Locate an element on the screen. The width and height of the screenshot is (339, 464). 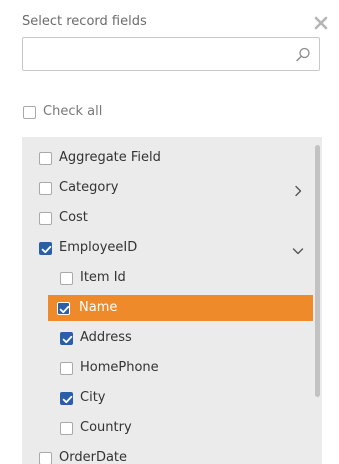
search-icon is located at coordinates (303, 55).